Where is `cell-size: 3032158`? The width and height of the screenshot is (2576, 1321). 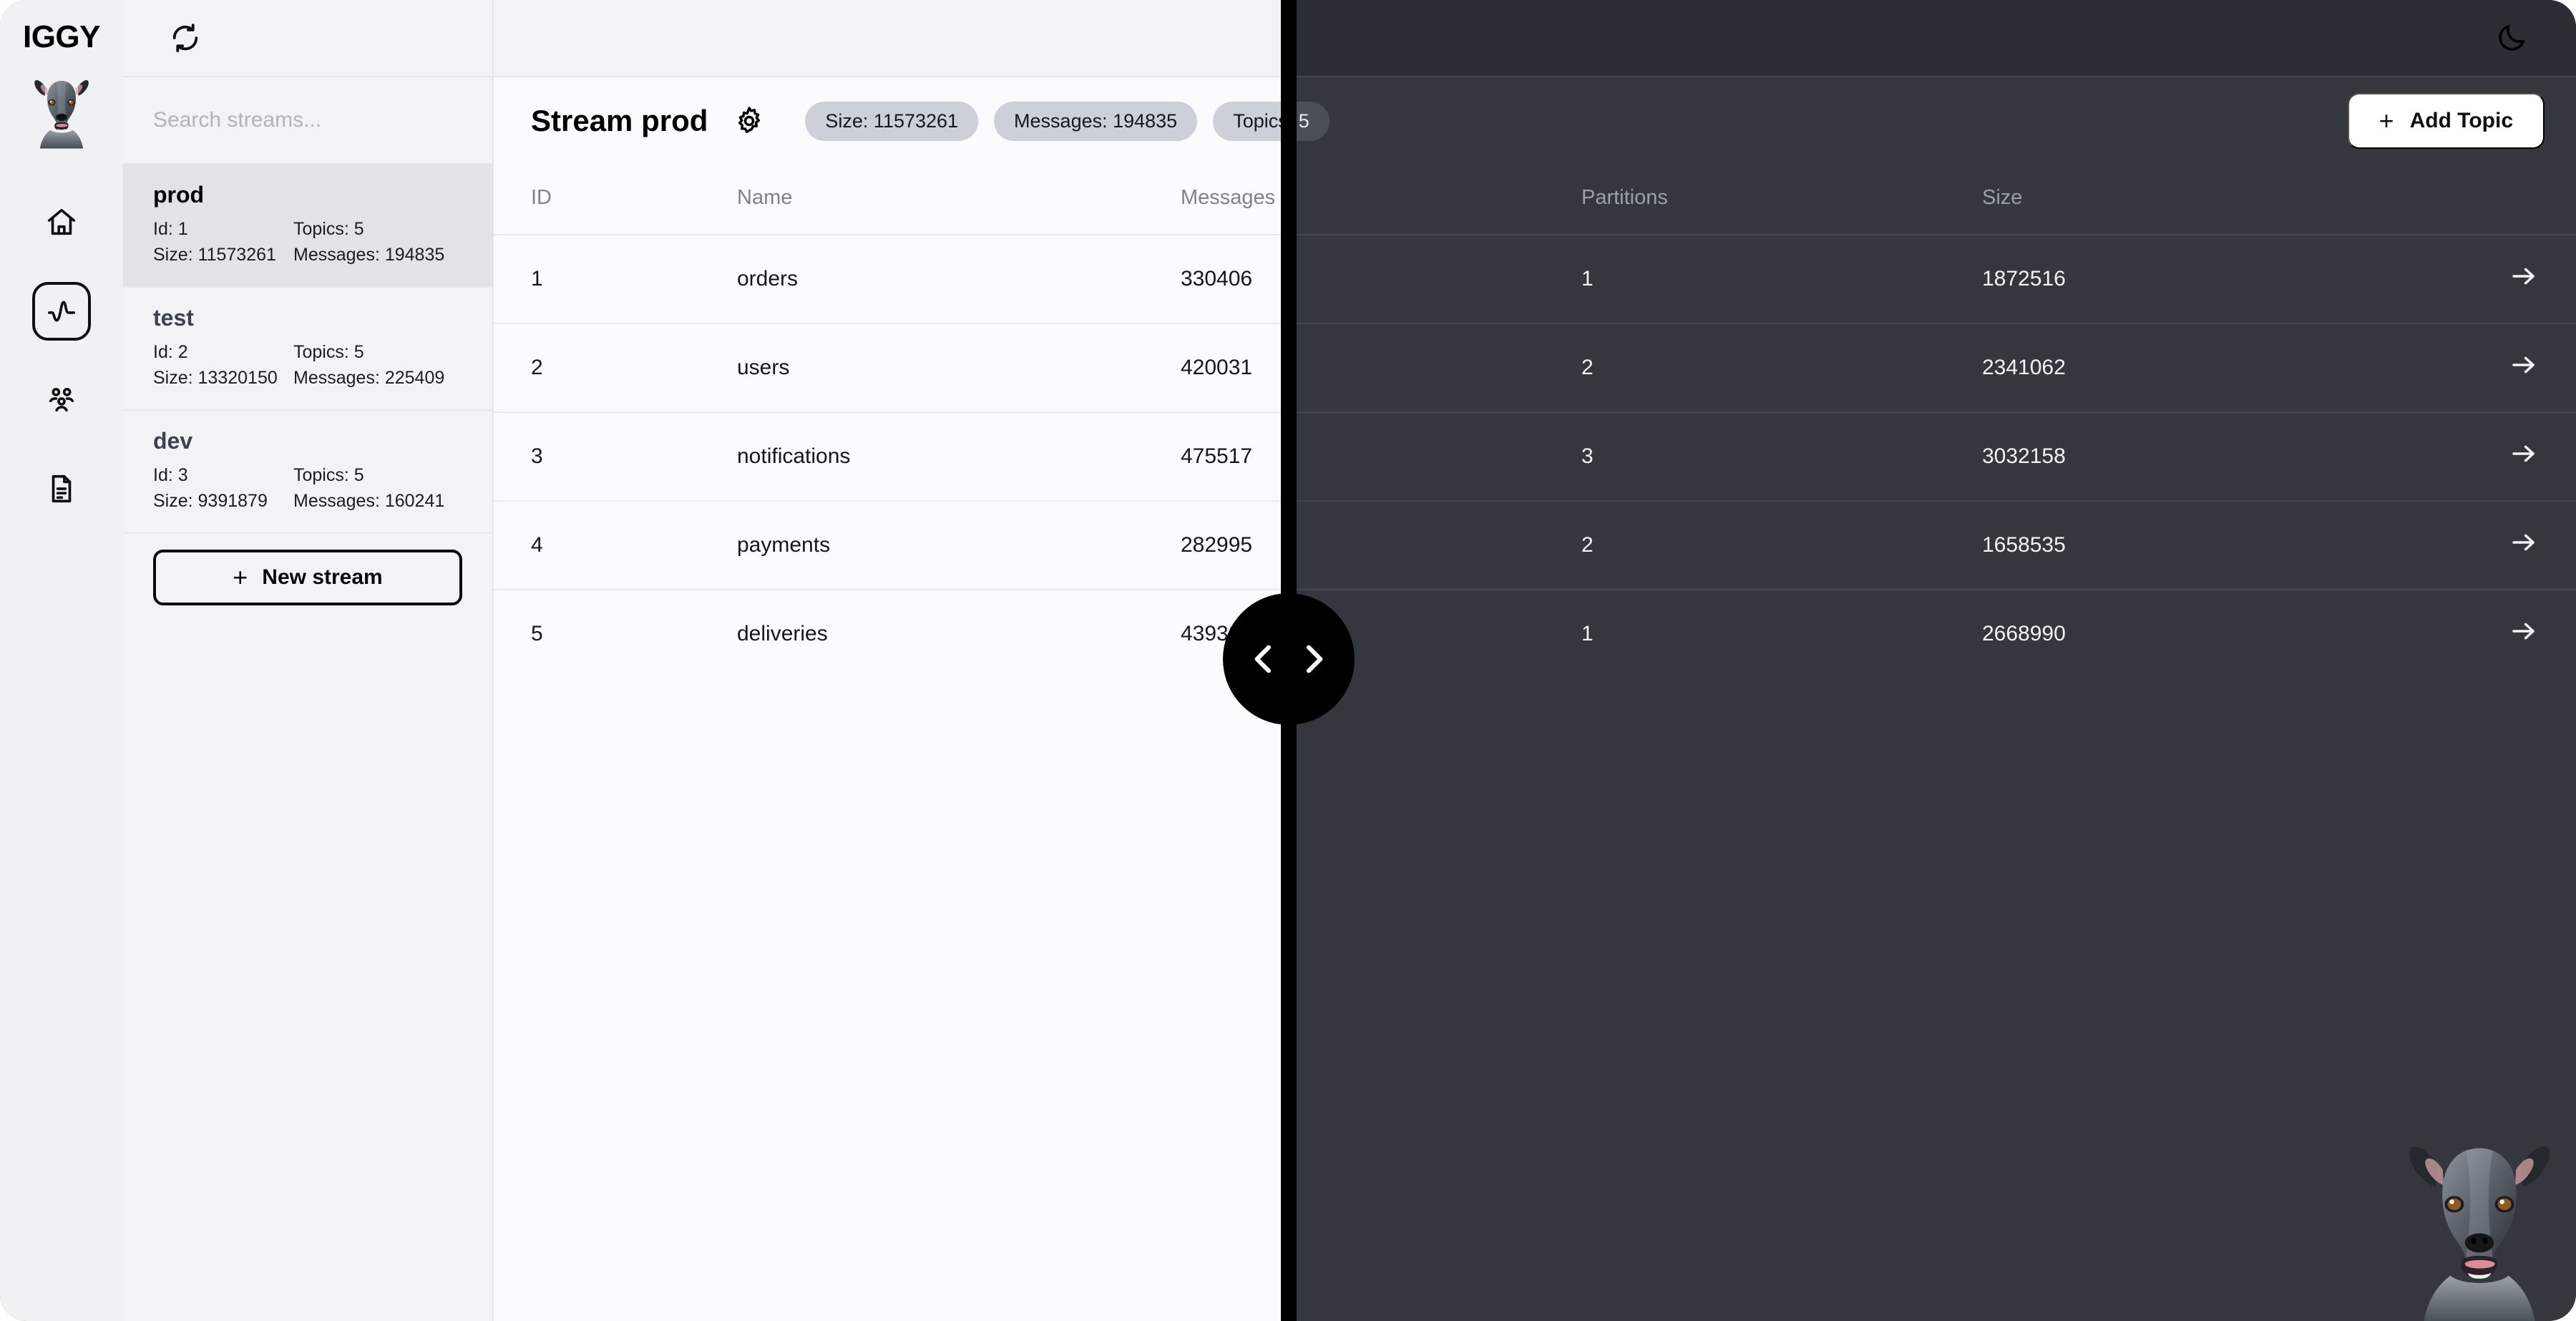 cell-size: 3032158 is located at coordinates (2024, 456).